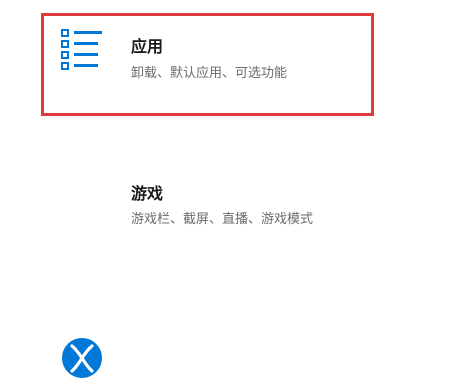 This screenshot has width=450, height=378. What do you see at coordinates (222, 219) in the screenshot?
I see `tile-subtitle-games: 游戏栏、截屏、直播、游戏模式` at bounding box center [222, 219].